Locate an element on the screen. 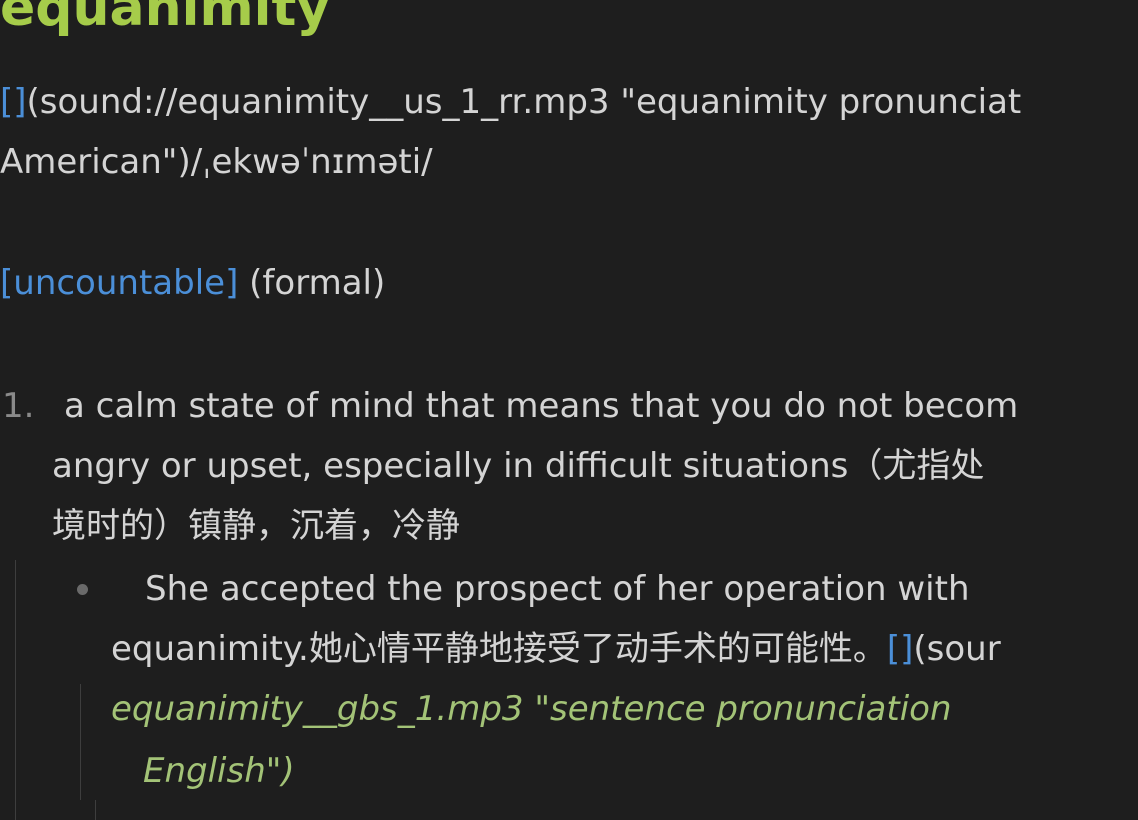 The height and width of the screenshot is (820, 1138). example-sound-link-brackets: [] is located at coordinates (900, 649).